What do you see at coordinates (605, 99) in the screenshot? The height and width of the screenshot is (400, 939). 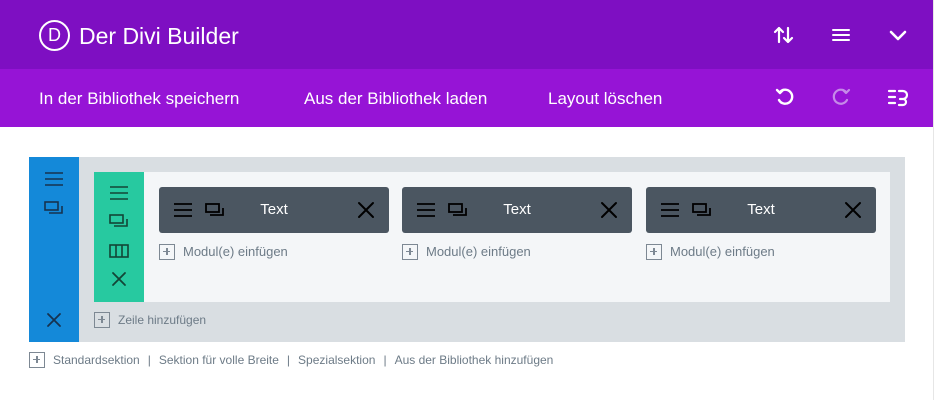 I see `clear-layout-button: Layout löschen` at bounding box center [605, 99].